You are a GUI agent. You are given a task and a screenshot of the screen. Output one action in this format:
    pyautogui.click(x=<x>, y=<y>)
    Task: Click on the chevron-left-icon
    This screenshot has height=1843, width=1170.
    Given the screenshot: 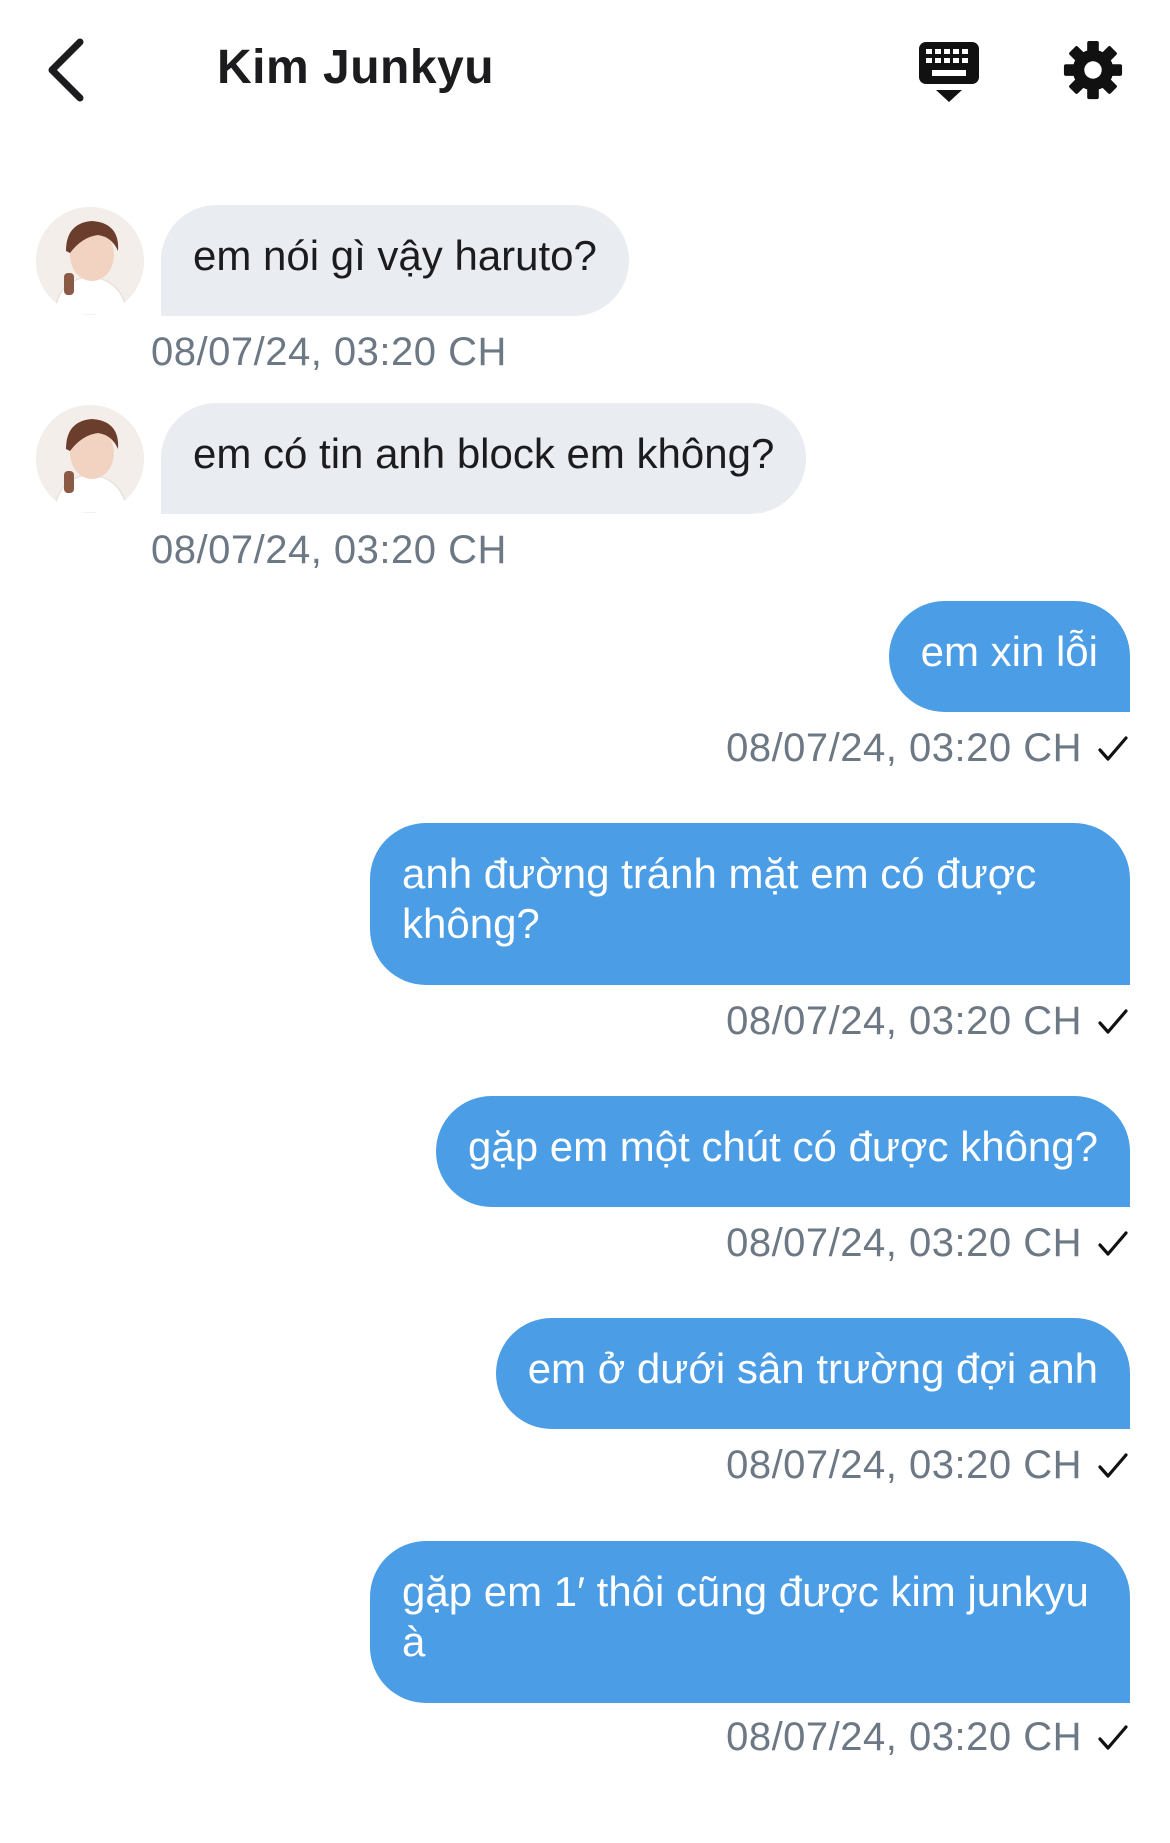 What is the action you would take?
    pyautogui.click(x=66, y=70)
    